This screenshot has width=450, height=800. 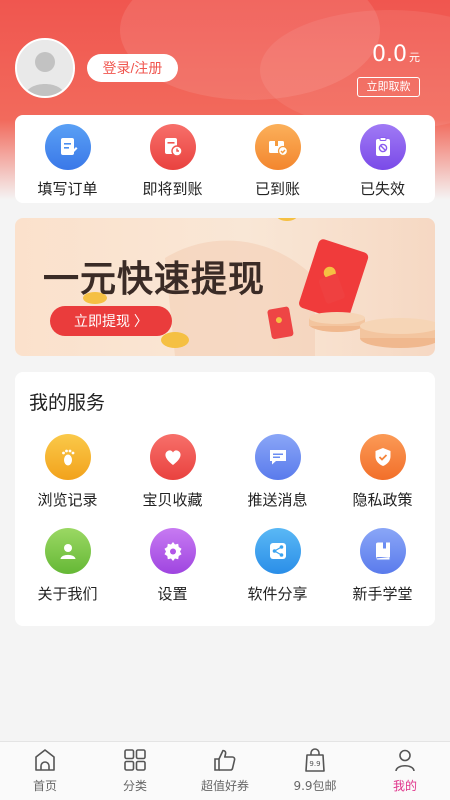 What do you see at coordinates (132, 68) in the screenshot?
I see `login-register-button: 登录/注册` at bounding box center [132, 68].